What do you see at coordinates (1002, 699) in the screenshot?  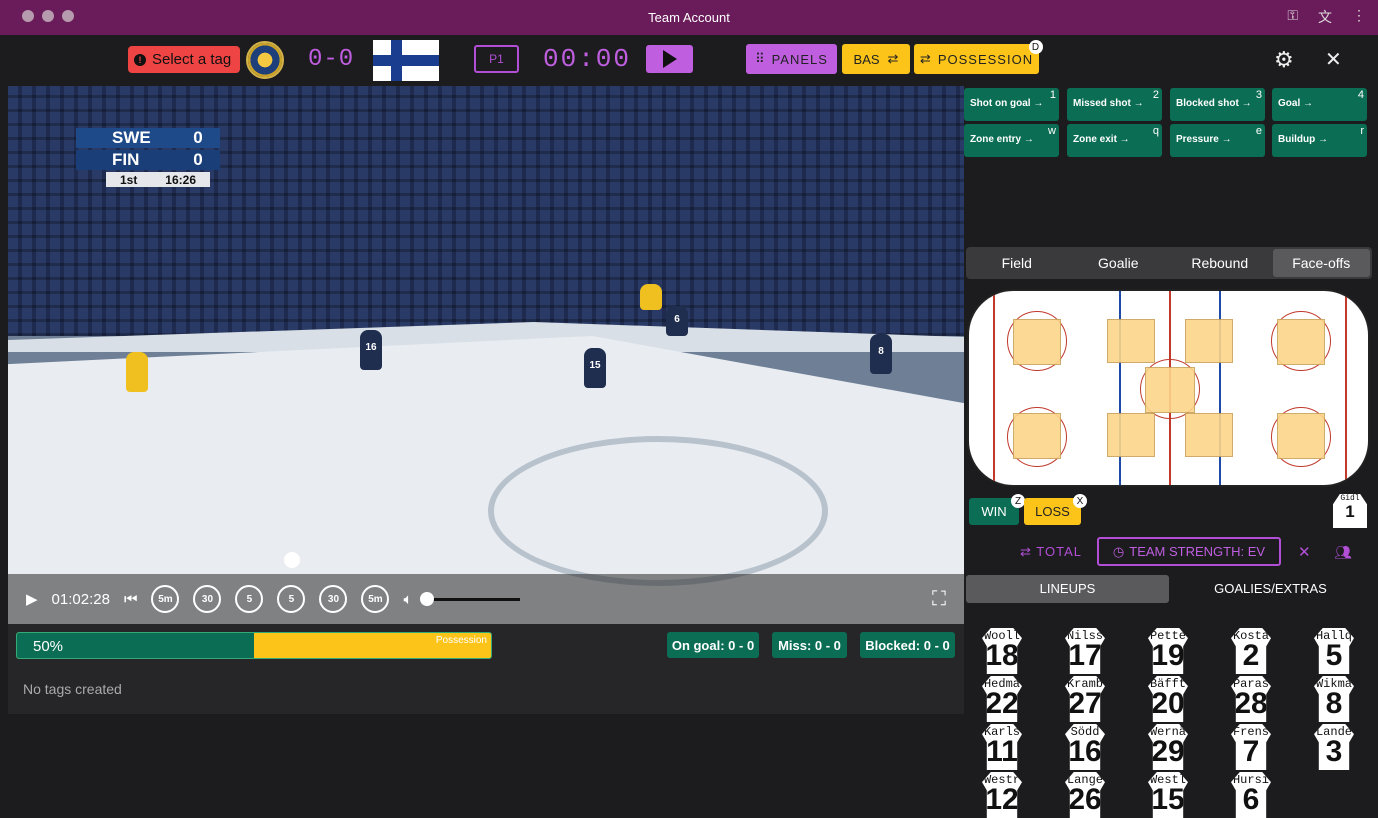 I see `player-jersey: Hedma 22` at bounding box center [1002, 699].